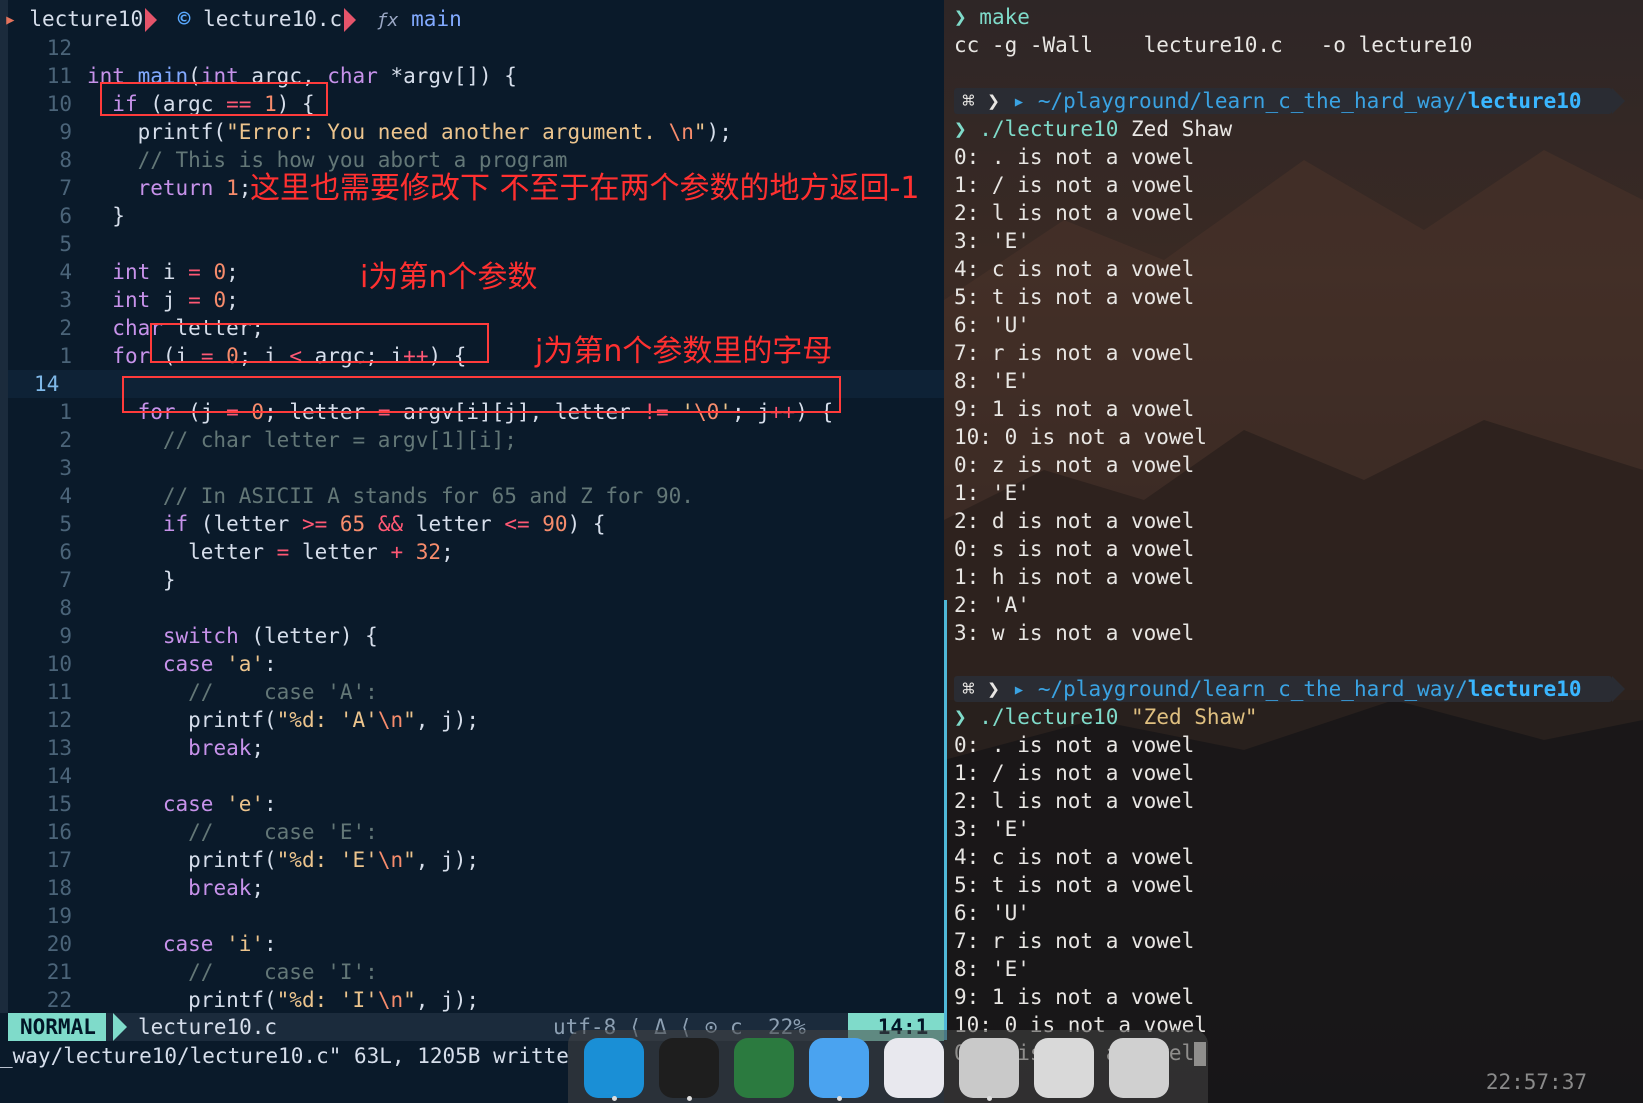 This screenshot has width=1643, height=1103. What do you see at coordinates (220, 748) in the screenshot?
I see `code-token: break` at bounding box center [220, 748].